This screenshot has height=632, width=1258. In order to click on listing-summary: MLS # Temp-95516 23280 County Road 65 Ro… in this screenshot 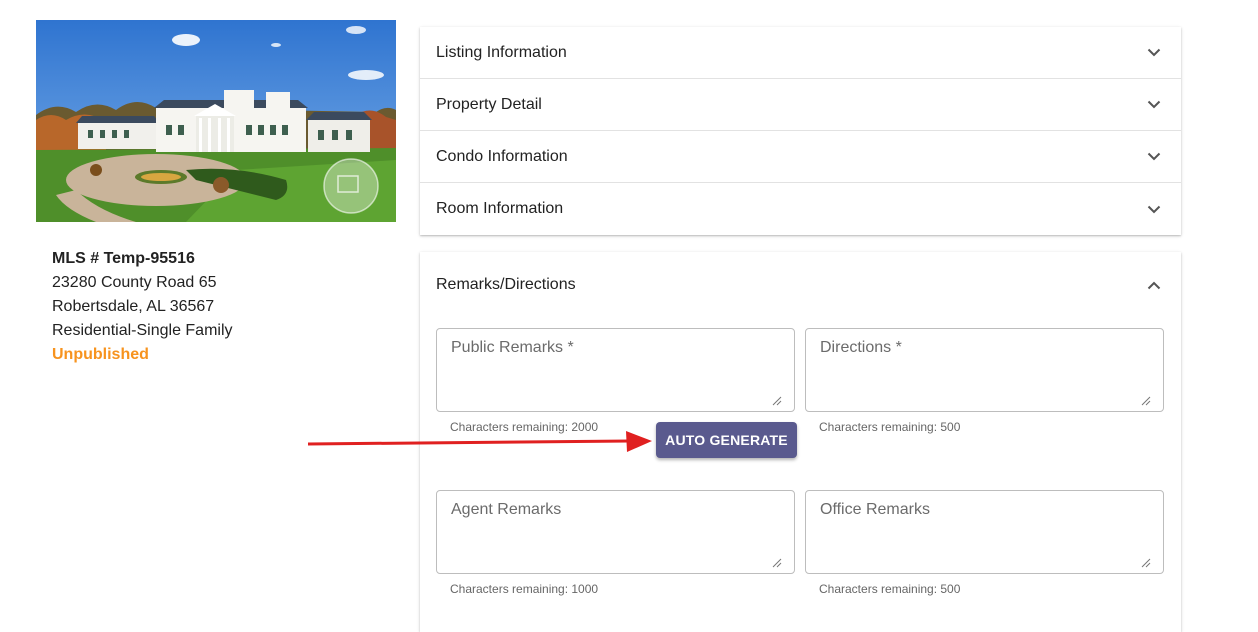, I will do `click(142, 307)`.